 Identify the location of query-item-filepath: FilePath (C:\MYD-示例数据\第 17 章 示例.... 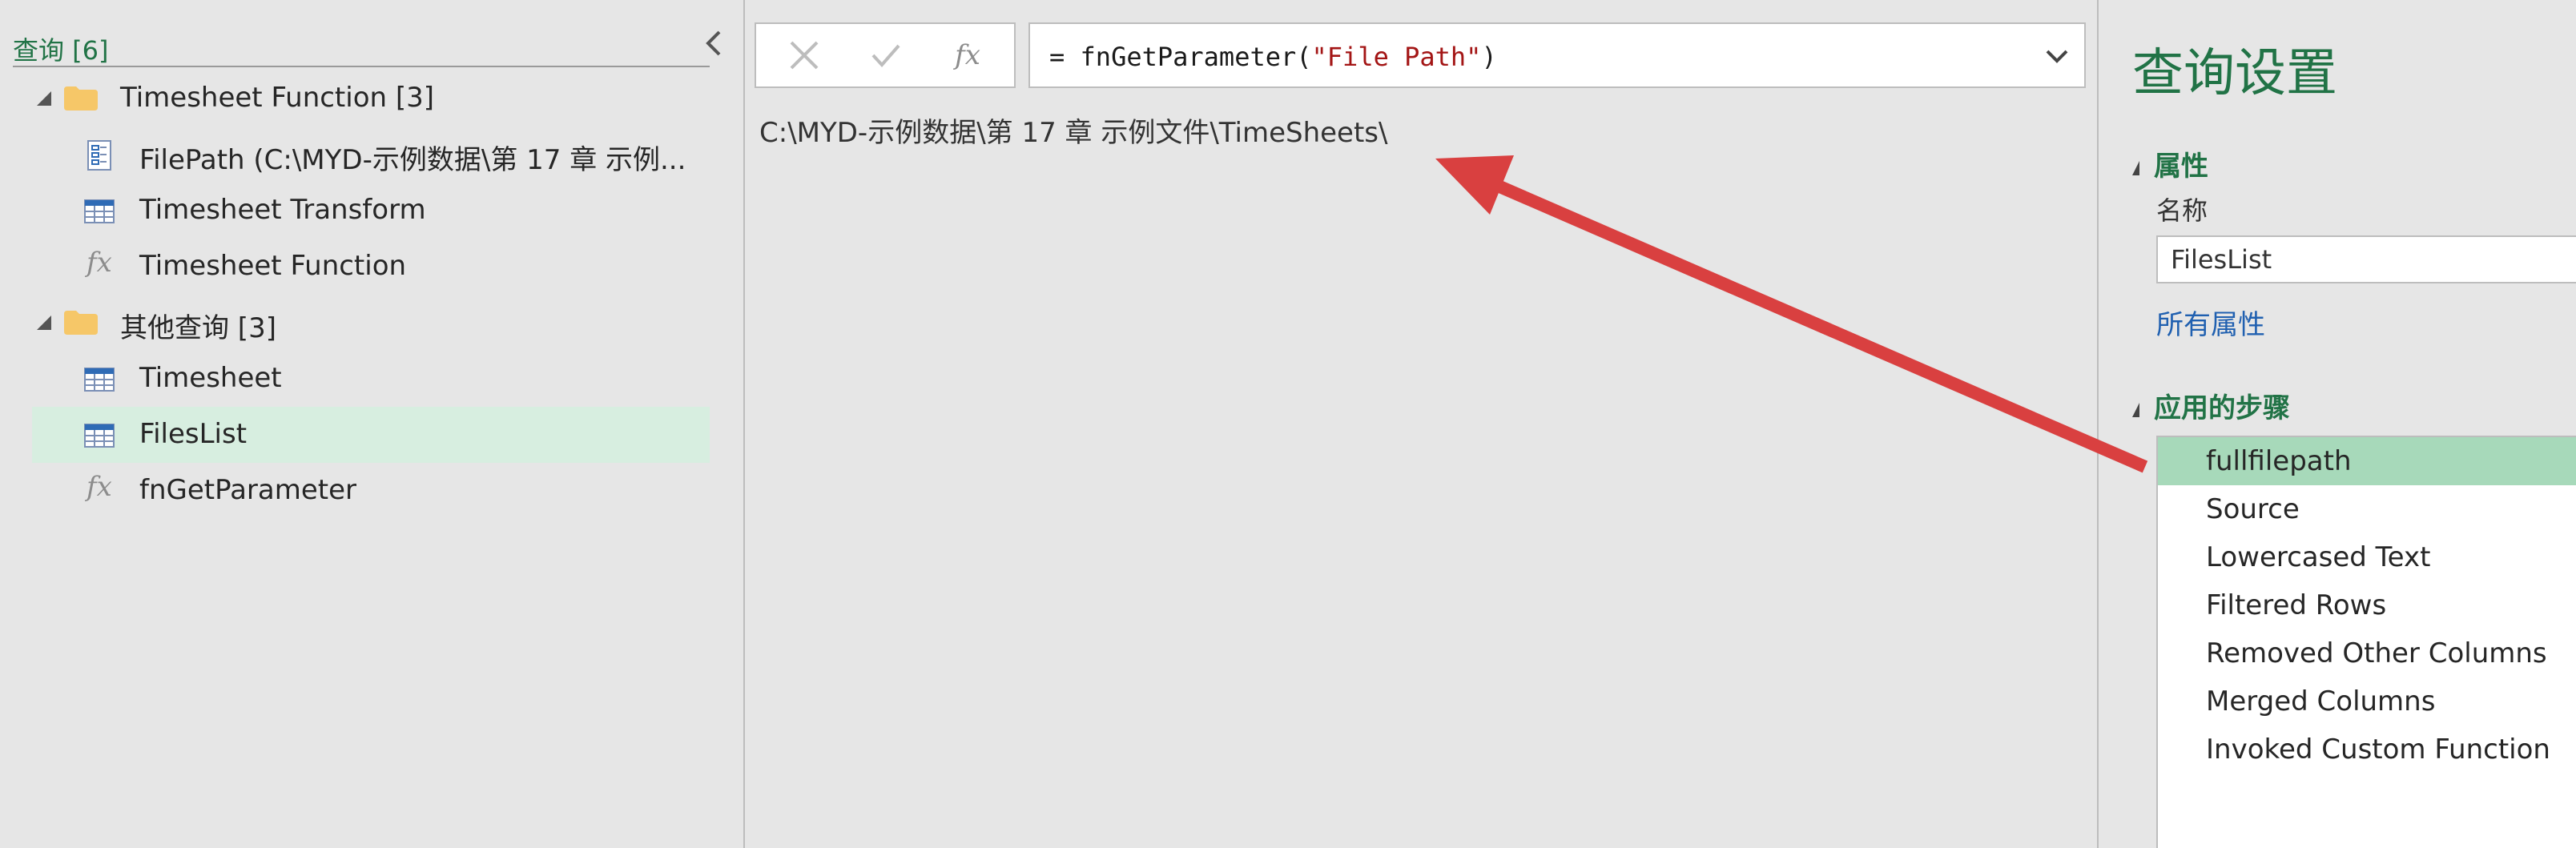
(355, 155).